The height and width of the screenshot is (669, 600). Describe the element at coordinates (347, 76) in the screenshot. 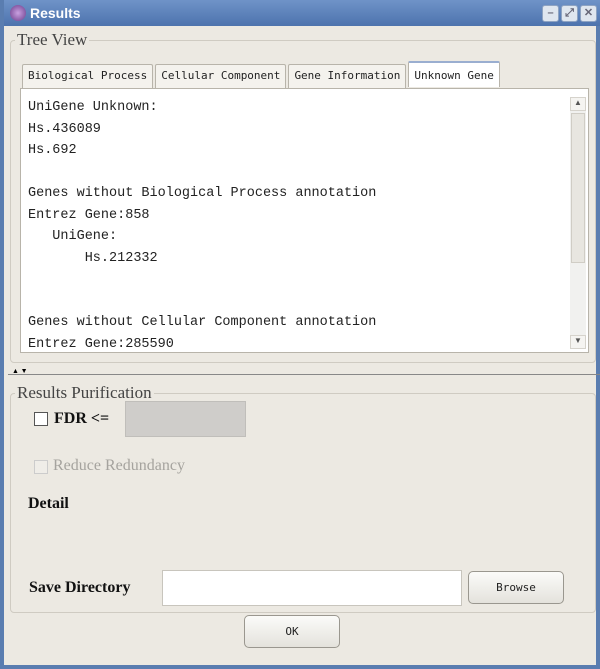

I see `tab-gene-information: Gene Information` at that location.